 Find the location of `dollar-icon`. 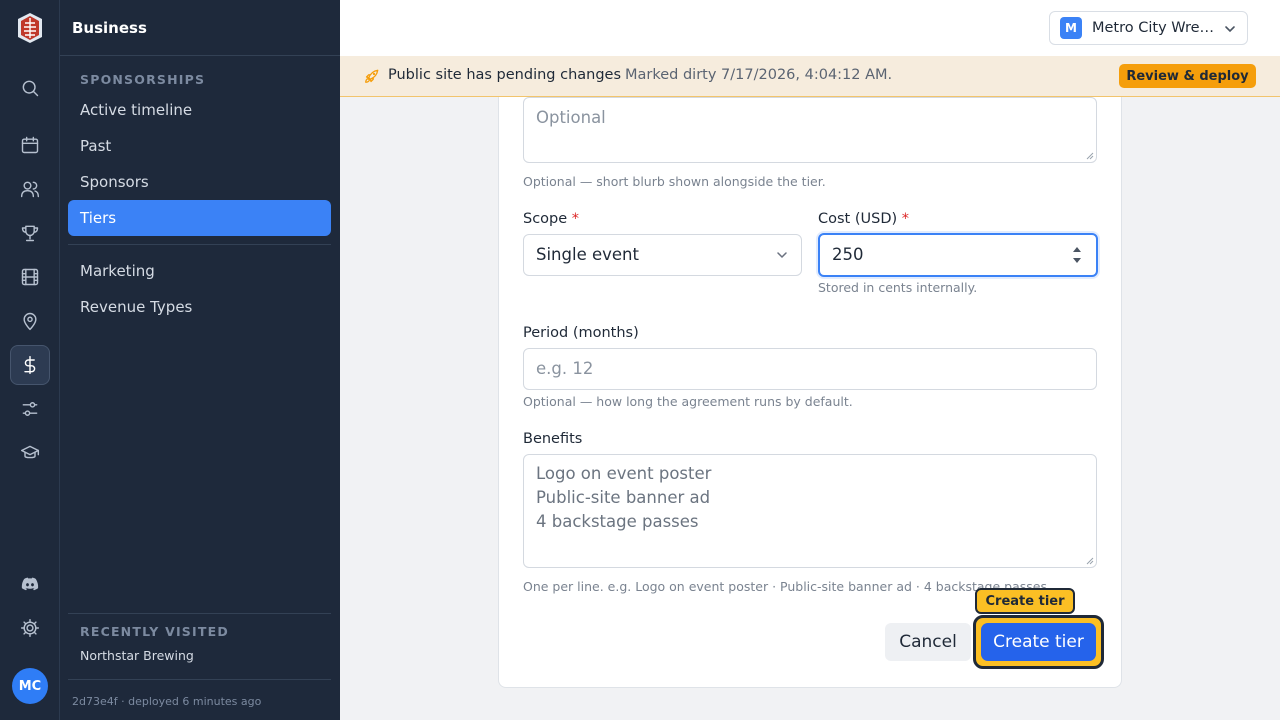

dollar-icon is located at coordinates (30, 365).